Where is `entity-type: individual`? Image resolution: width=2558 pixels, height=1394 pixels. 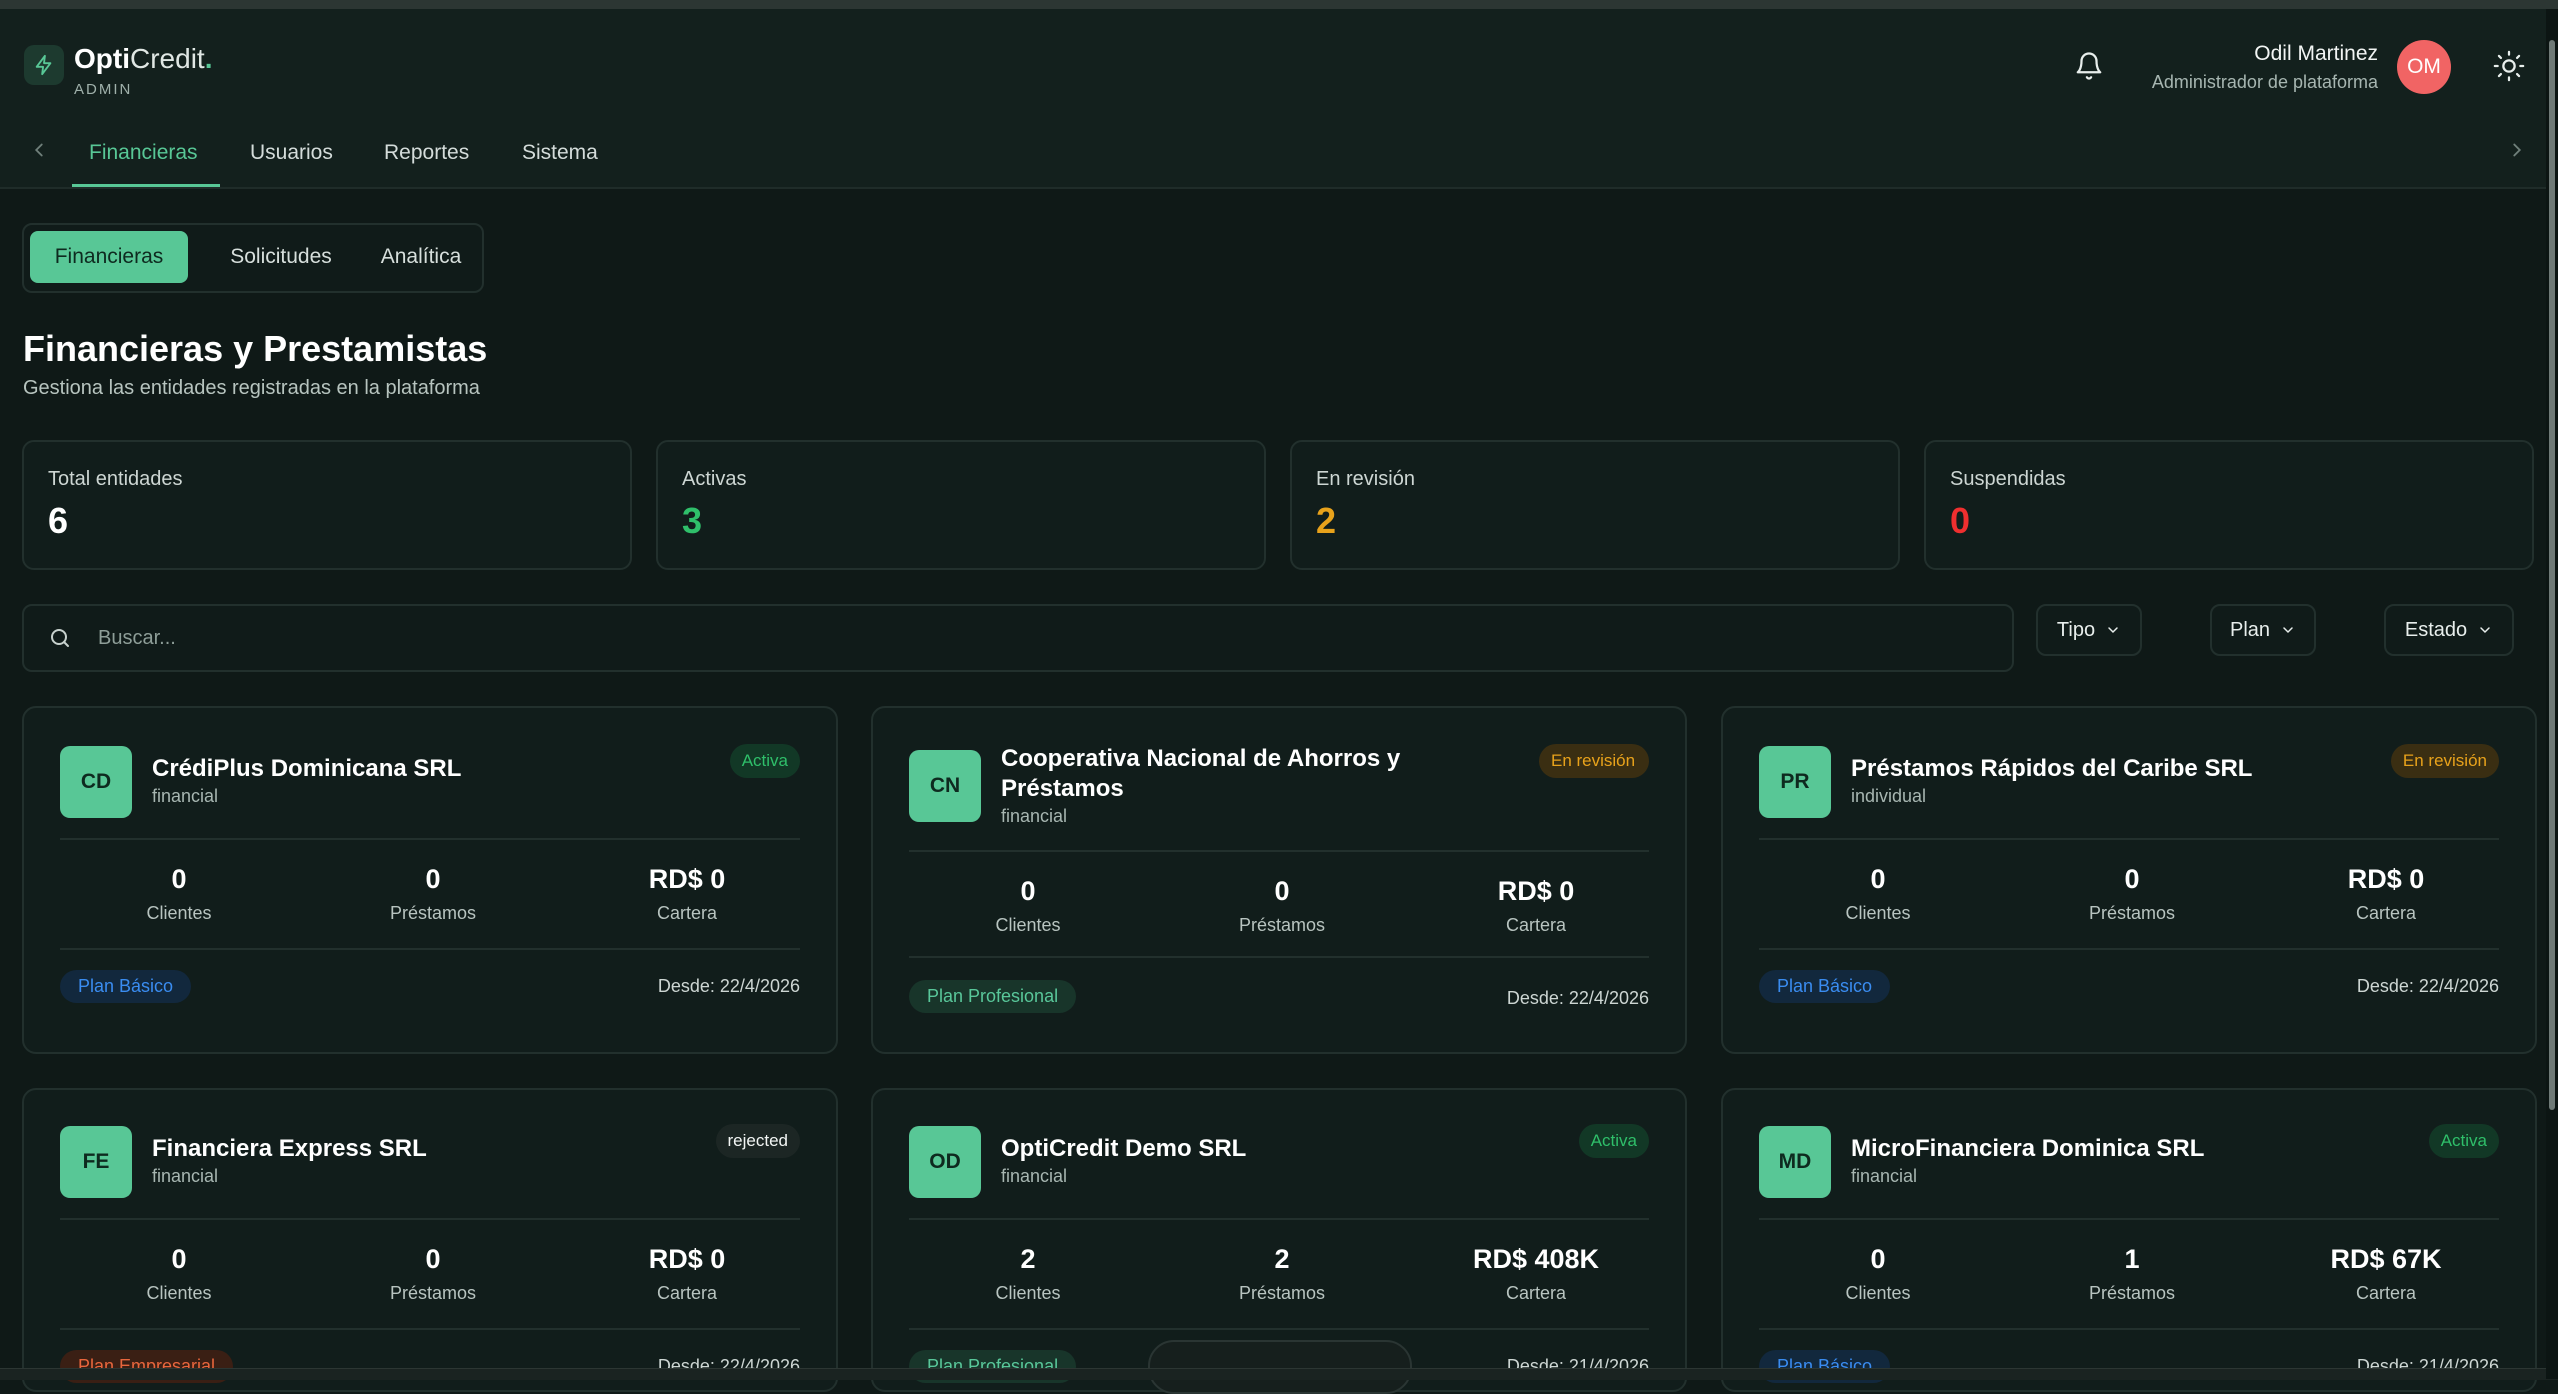
entity-type: individual is located at coordinates (1889, 796).